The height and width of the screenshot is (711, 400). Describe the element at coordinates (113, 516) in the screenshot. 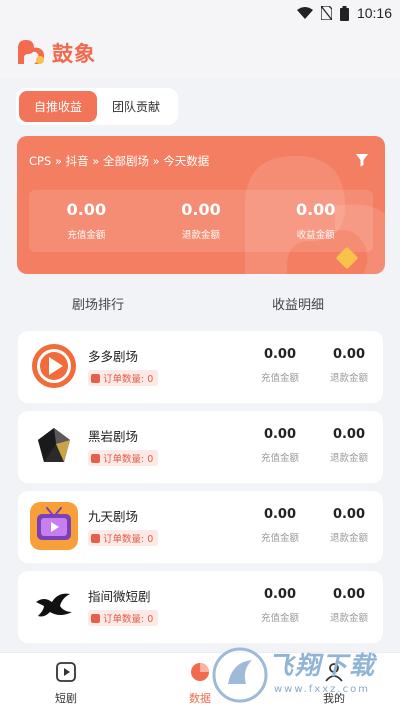

I see `theater-name: 九天剧场` at that location.